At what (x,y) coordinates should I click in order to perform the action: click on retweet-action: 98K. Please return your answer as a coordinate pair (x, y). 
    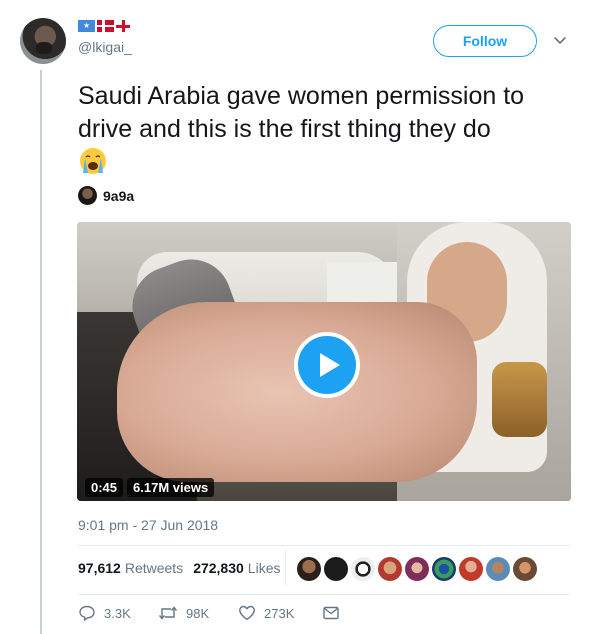
    Looking at the image, I should click on (198, 613).